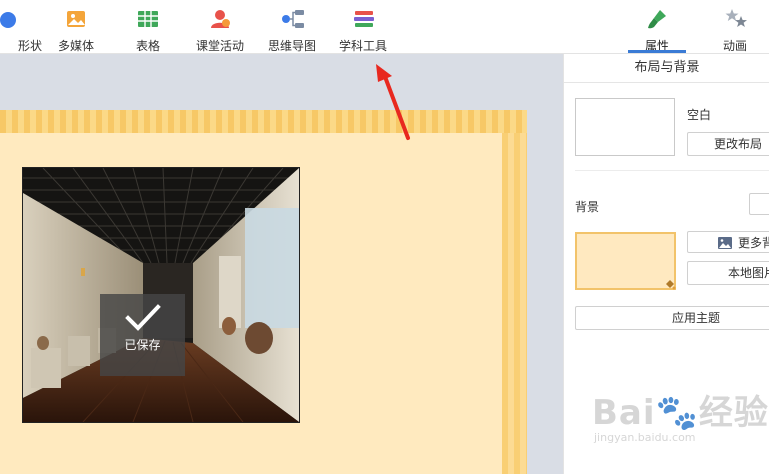 This screenshot has height=474, width=769. What do you see at coordinates (363, 19) in the screenshot?
I see `subject-tools-icon` at bounding box center [363, 19].